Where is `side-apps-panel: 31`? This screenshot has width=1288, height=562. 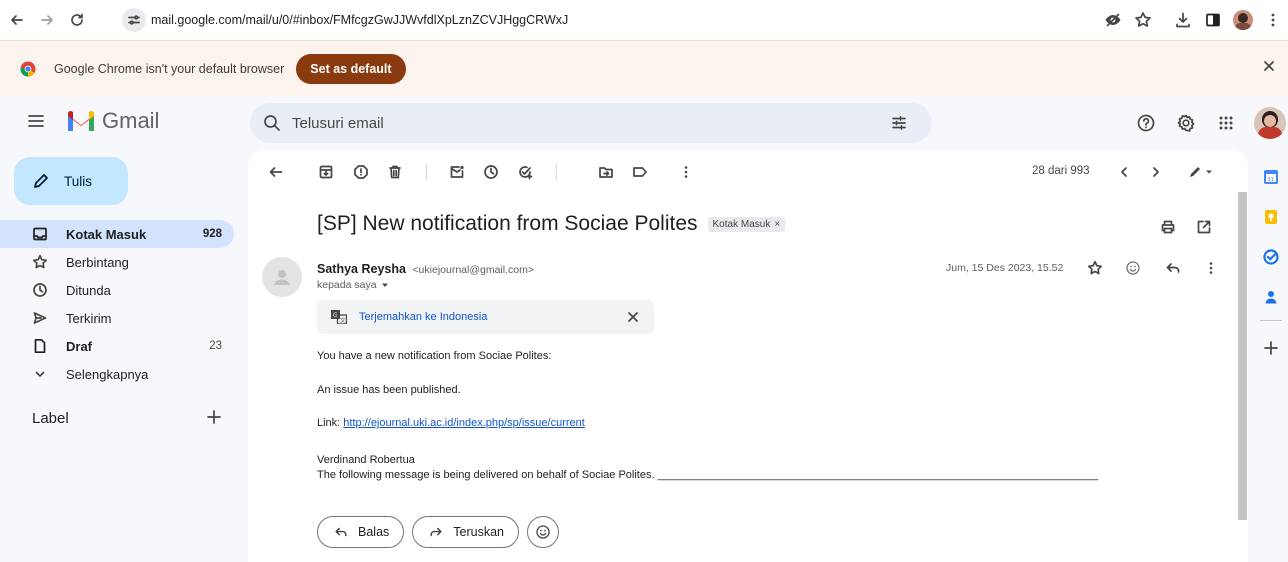
side-apps-panel: 31 is located at coordinates (1271, 265).